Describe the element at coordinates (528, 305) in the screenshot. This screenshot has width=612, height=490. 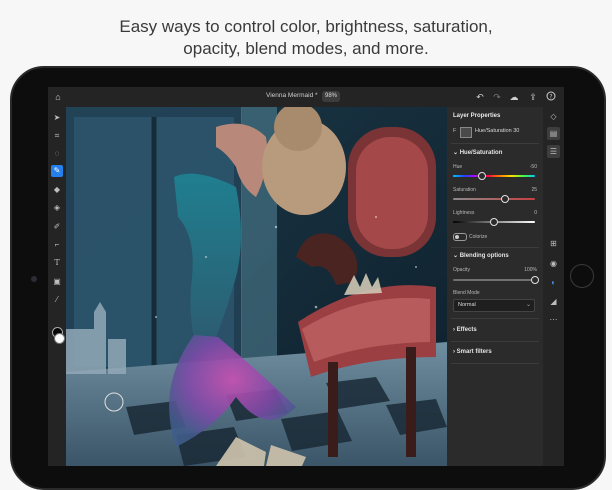
I see `chevron-down-icon: ⌄` at that location.